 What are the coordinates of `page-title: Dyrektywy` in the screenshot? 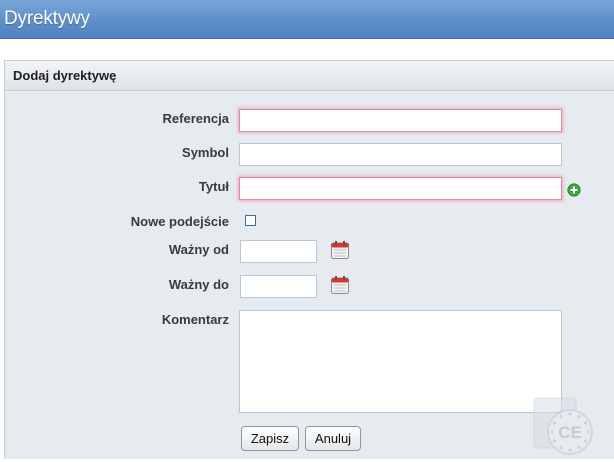 It's located at (47, 18).